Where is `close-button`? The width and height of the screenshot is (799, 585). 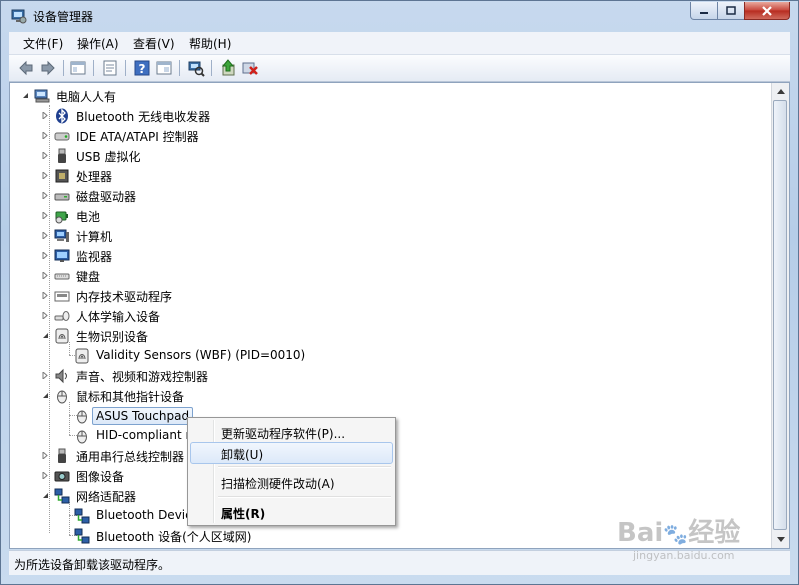 close-button is located at coordinates (767, 11).